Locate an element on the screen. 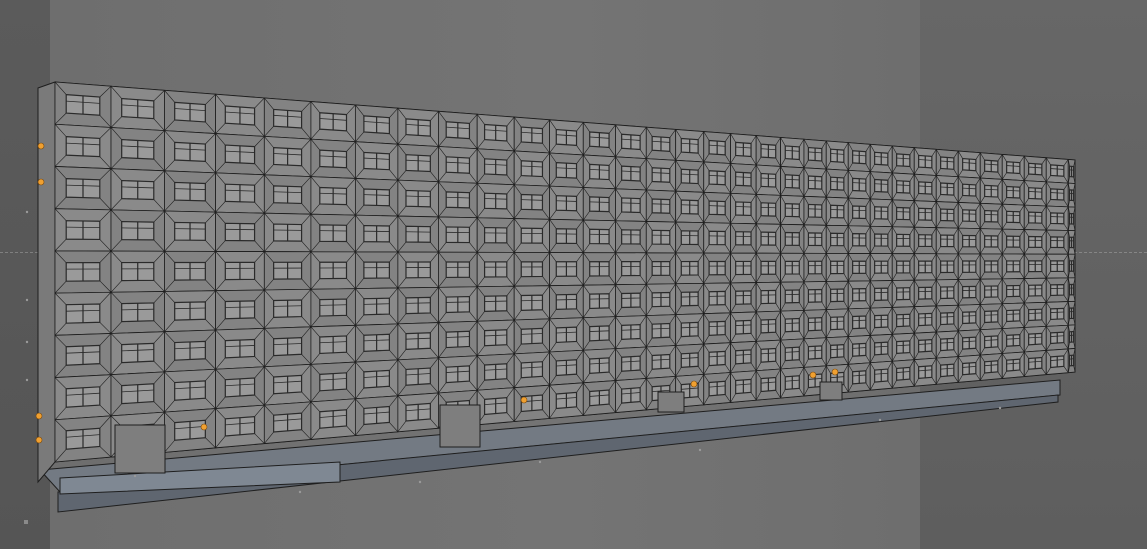  side-wall is located at coordinates (46, 282).